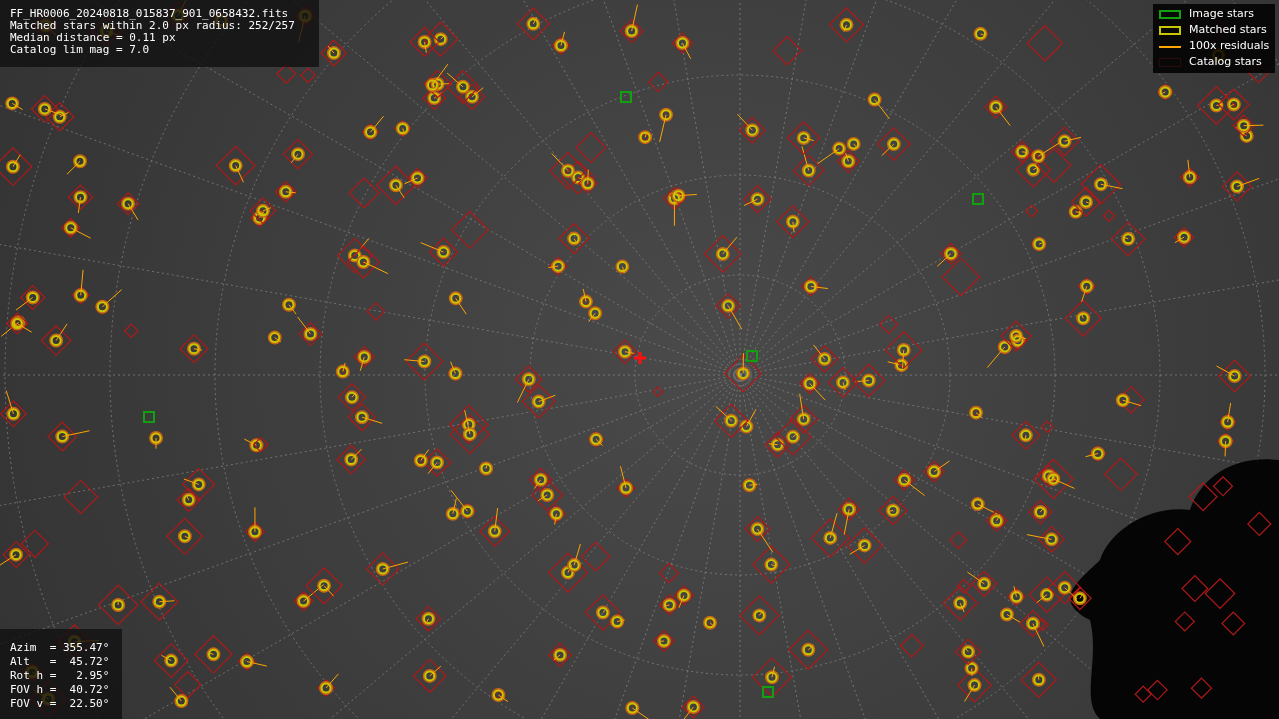 The height and width of the screenshot is (719, 1279). I want to click on legend-label: Catalog stars, so click(1225, 62).